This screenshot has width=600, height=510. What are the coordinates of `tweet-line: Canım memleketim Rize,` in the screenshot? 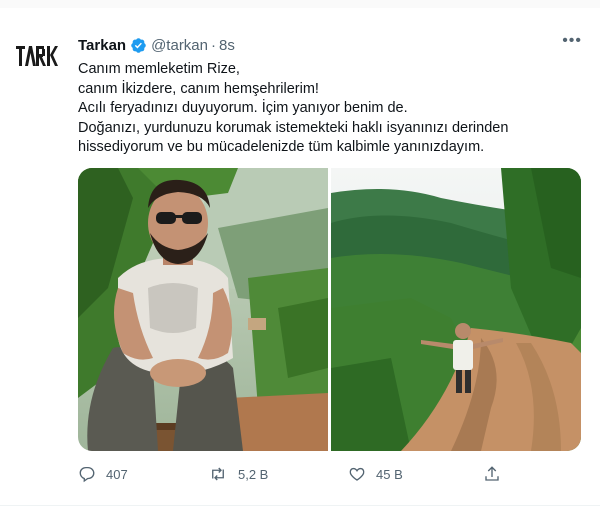 It's located at (159, 69).